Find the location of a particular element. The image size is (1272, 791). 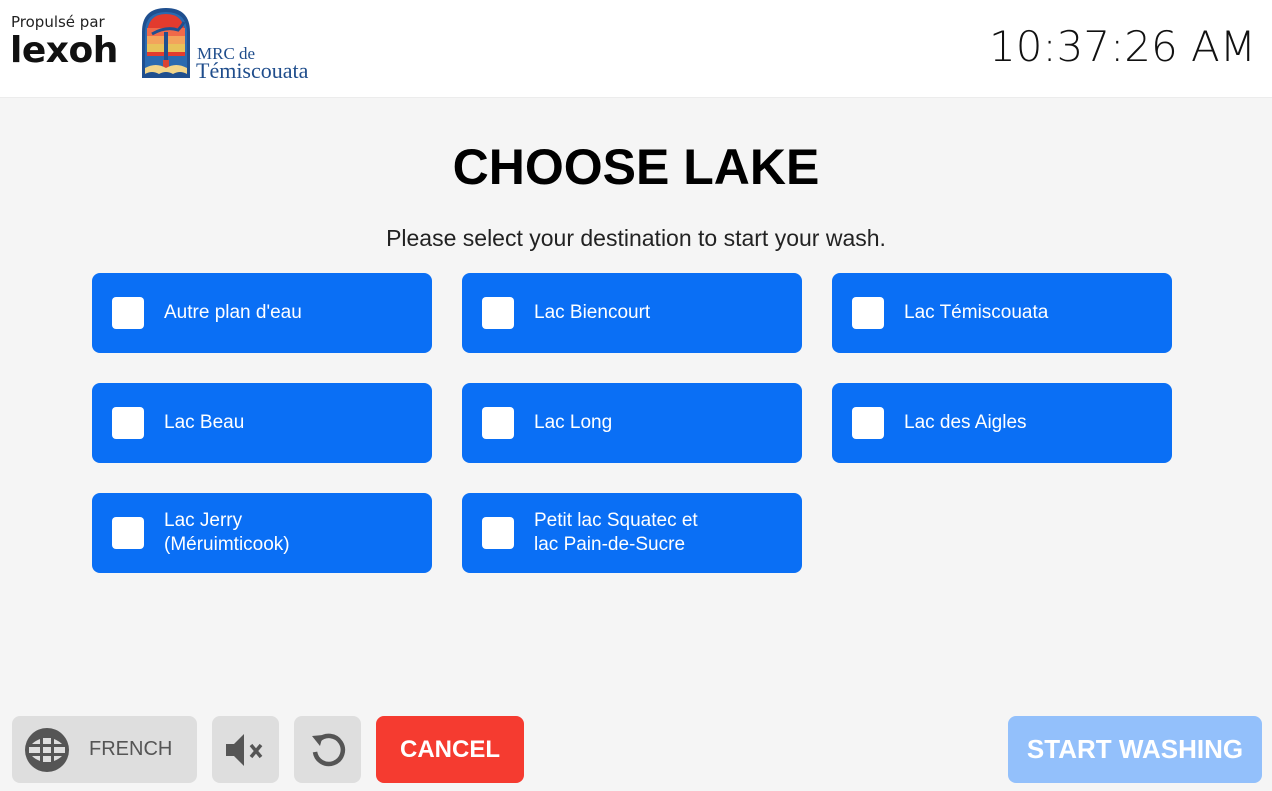

lake-option-label: Lac Biencourt is located at coordinates (592, 312).